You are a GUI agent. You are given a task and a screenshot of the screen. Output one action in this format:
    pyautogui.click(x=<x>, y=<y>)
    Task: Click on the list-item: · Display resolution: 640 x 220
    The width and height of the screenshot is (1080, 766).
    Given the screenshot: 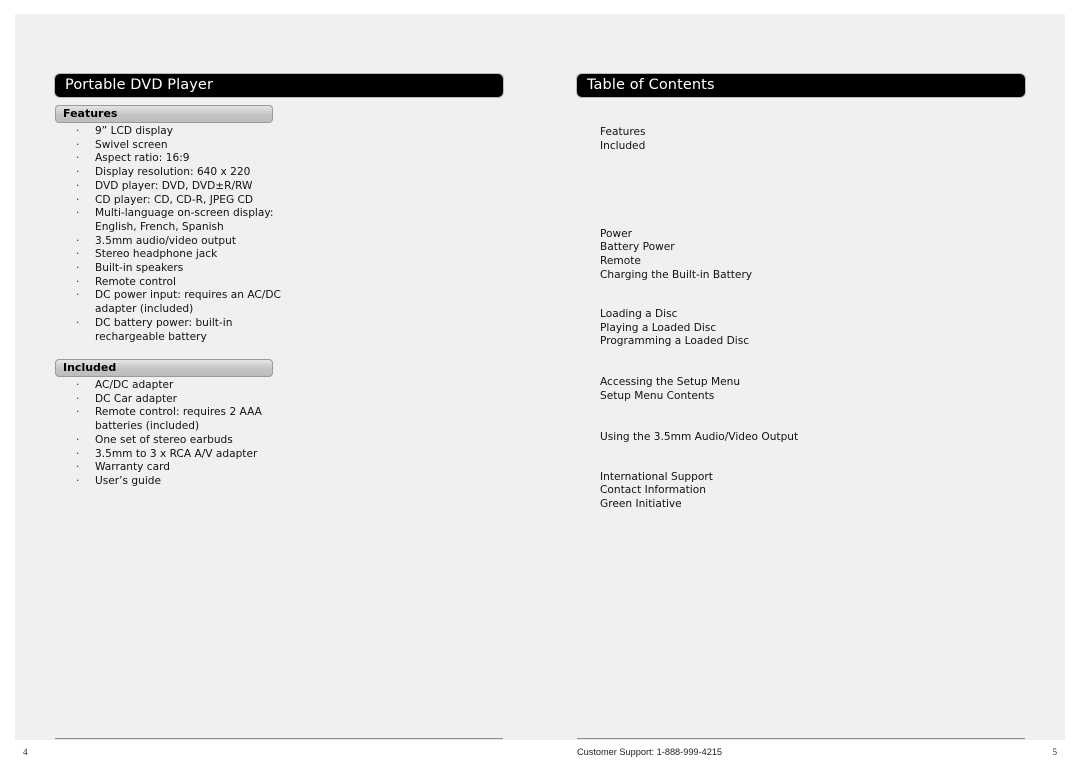 What is the action you would take?
    pyautogui.click(x=205, y=173)
    